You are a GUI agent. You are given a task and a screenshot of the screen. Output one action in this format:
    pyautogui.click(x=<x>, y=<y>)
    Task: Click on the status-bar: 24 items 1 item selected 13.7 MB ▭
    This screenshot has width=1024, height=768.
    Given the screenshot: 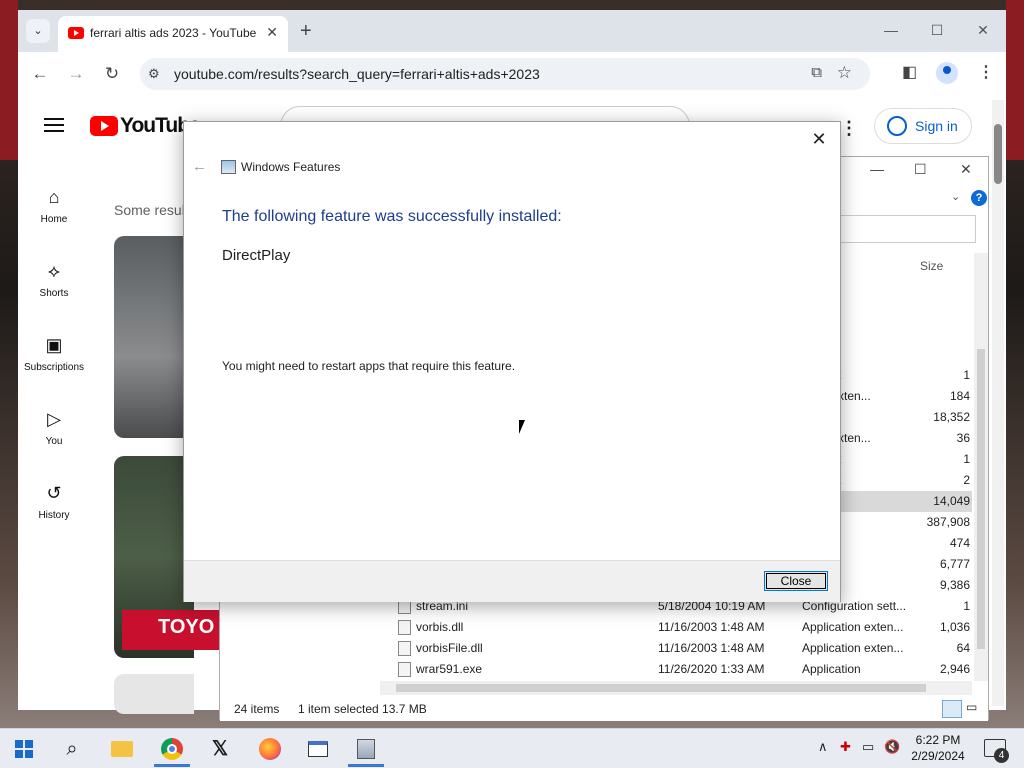 What is the action you would take?
    pyautogui.click(x=604, y=709)
    